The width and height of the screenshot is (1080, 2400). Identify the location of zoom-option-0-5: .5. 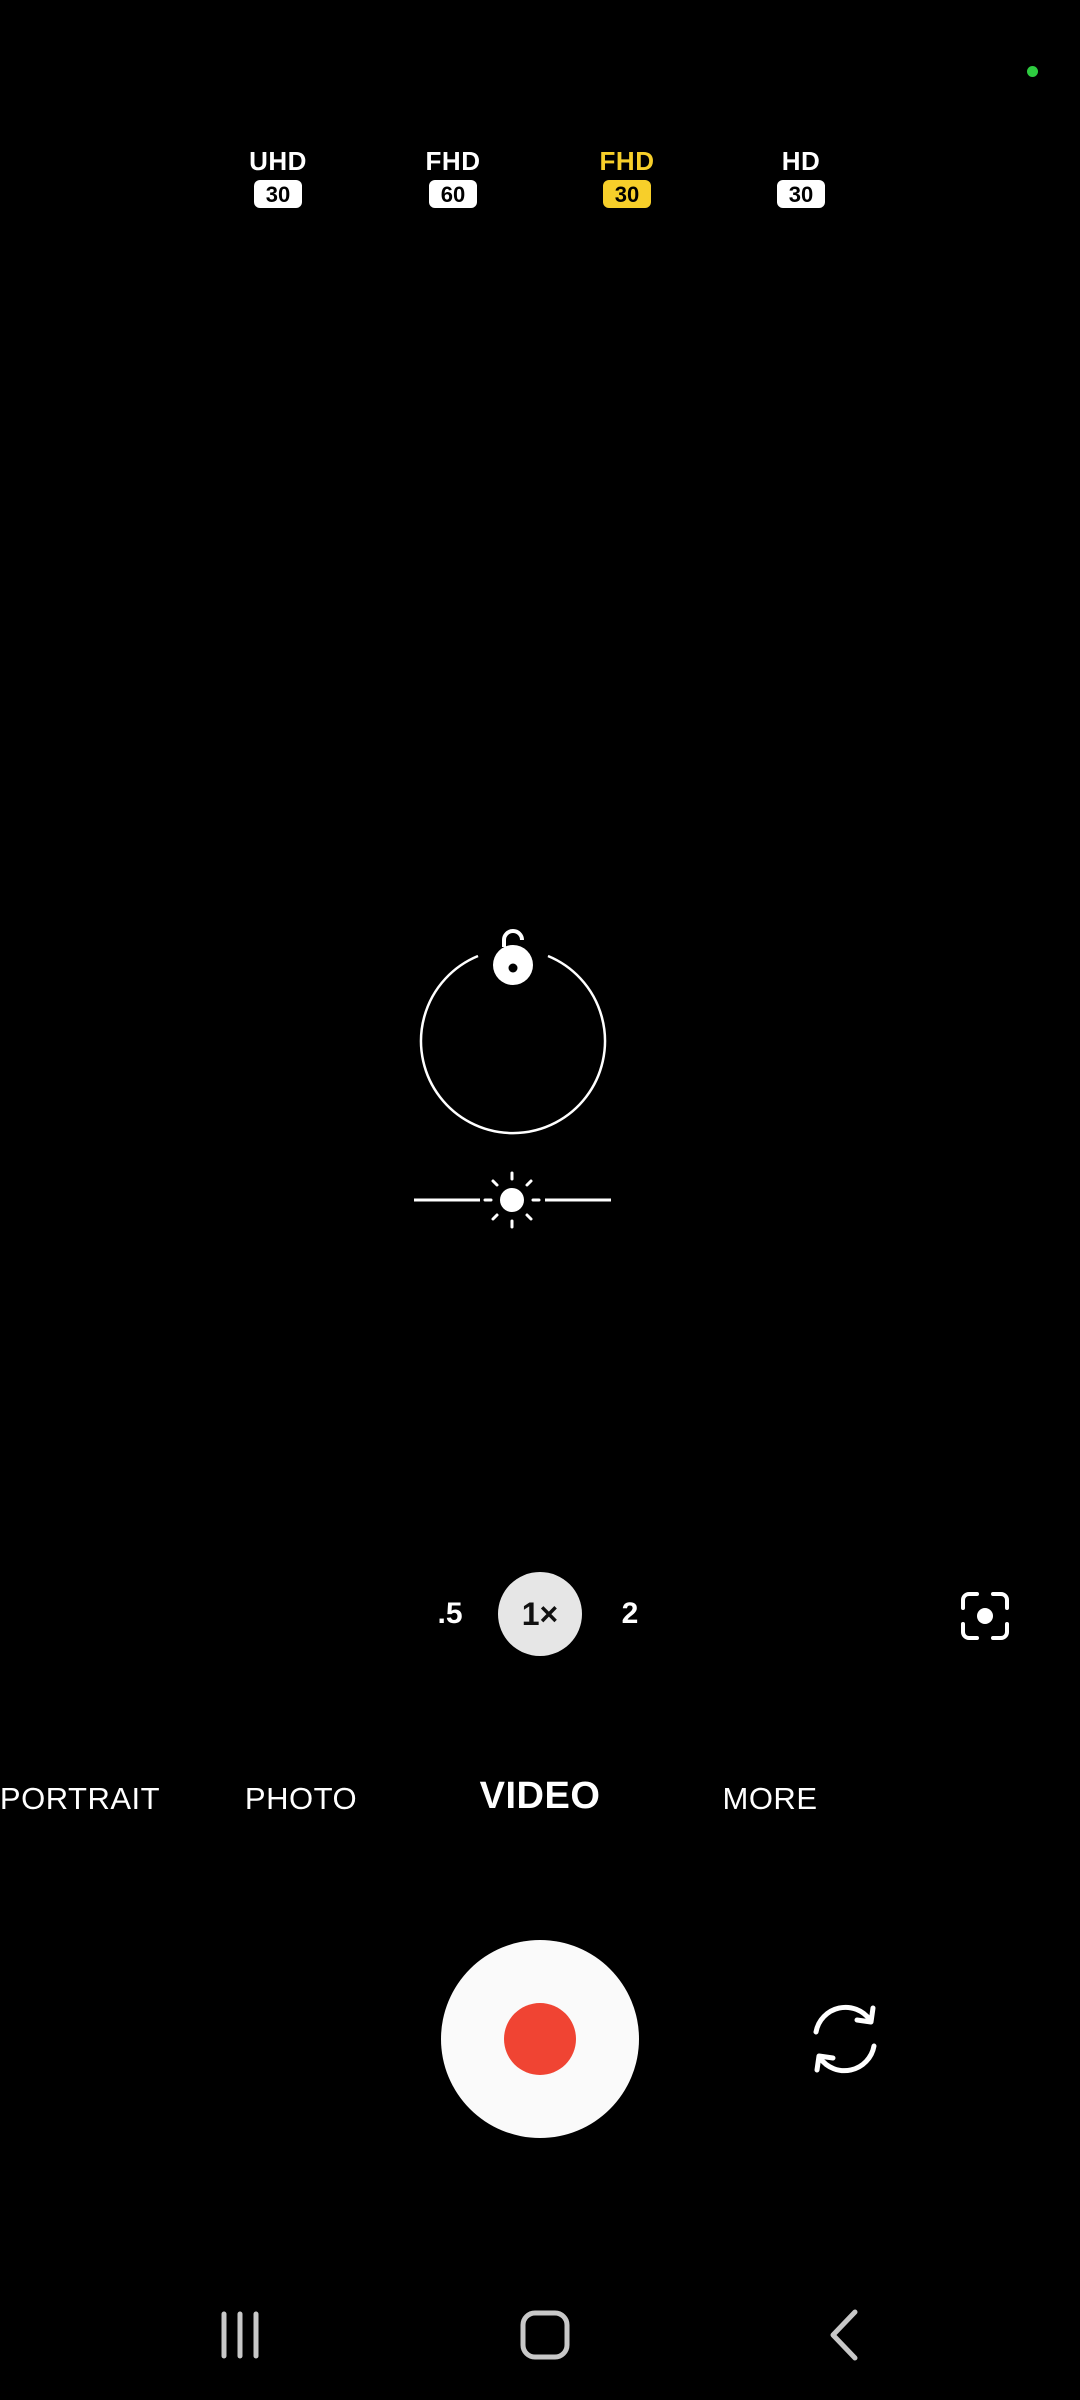
(450, 1614).